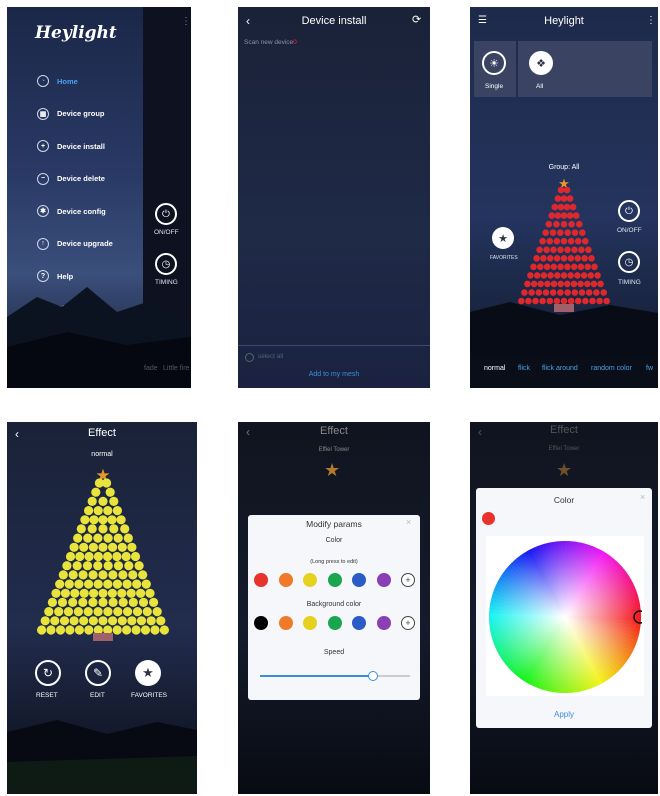 The width and height of the screenshot is (660, 796). I want to click on menu-item-device-group: ▦ Device group, so click(71, 113).